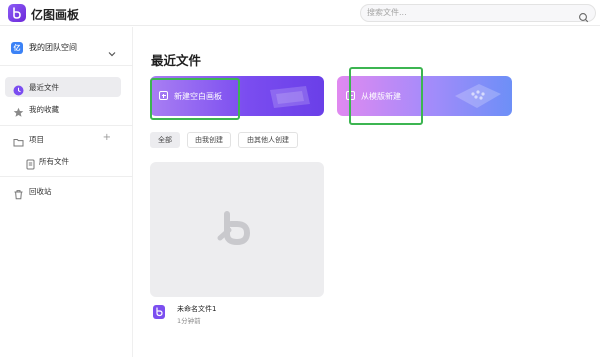 The width and height of the screenshot is (600, 357). What do you see at coordinates (63, 87) in the screenshot?
I see `sidebar-item-recent-files: 最近文件` at bounding box center [63, 87].